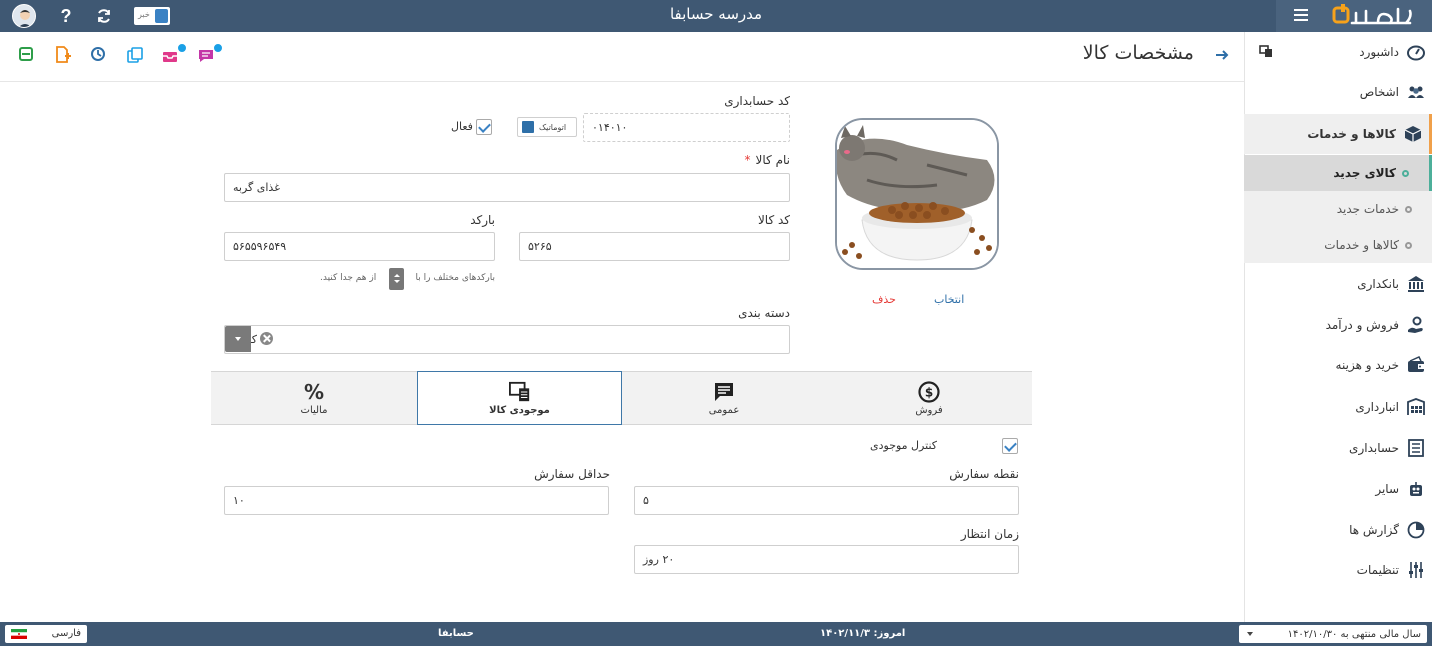  What do you see at coordinates (455, 278) in the screenshot?
I see `barcode-hint-part-a: بارکدهای مختلف را با` at bounding box center [455, 278].